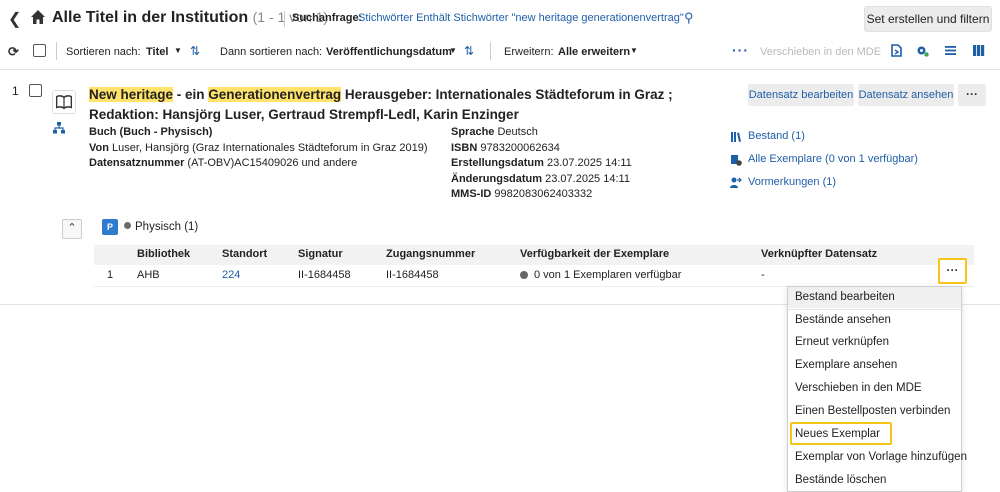 The width and height of the screenshot is (1000, 492). I want to click on expand-label: Erweitern:, so click(529, 52).